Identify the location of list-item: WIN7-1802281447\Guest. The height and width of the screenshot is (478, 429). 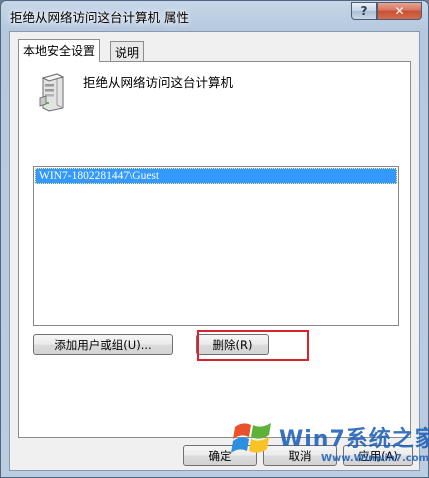
(216, 176).